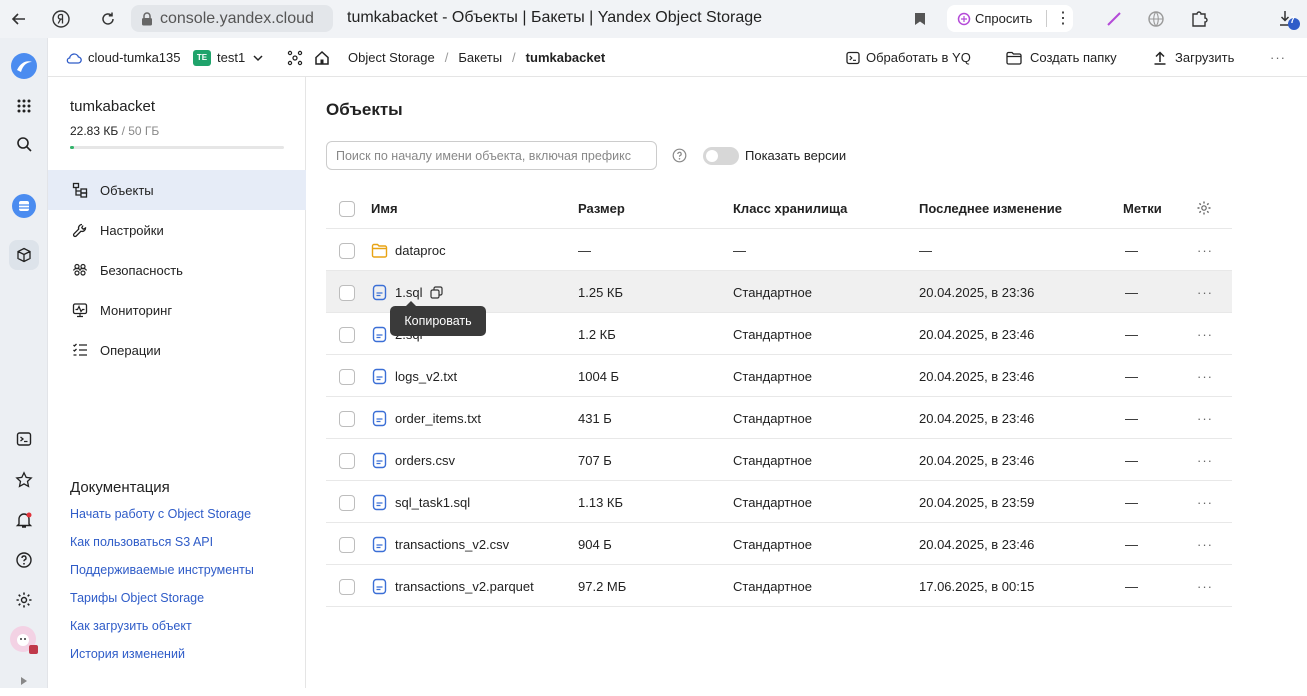 The height and width of the screenshot is (696, 1307). Describe the element at coordinates (347, 209) in the screenshot. I see `select-all-checkbox` at that location.